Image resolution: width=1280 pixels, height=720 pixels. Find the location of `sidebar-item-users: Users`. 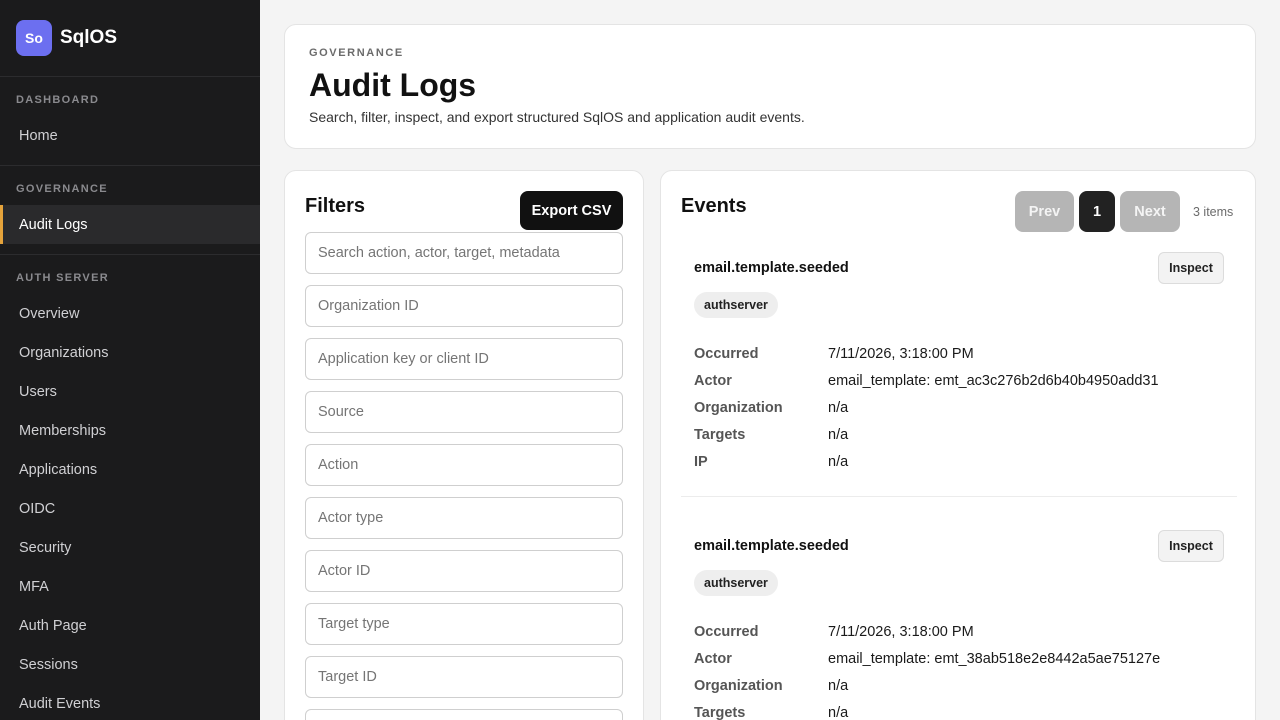

sidebar-item-users: Users is located at coordinates (130, 391).